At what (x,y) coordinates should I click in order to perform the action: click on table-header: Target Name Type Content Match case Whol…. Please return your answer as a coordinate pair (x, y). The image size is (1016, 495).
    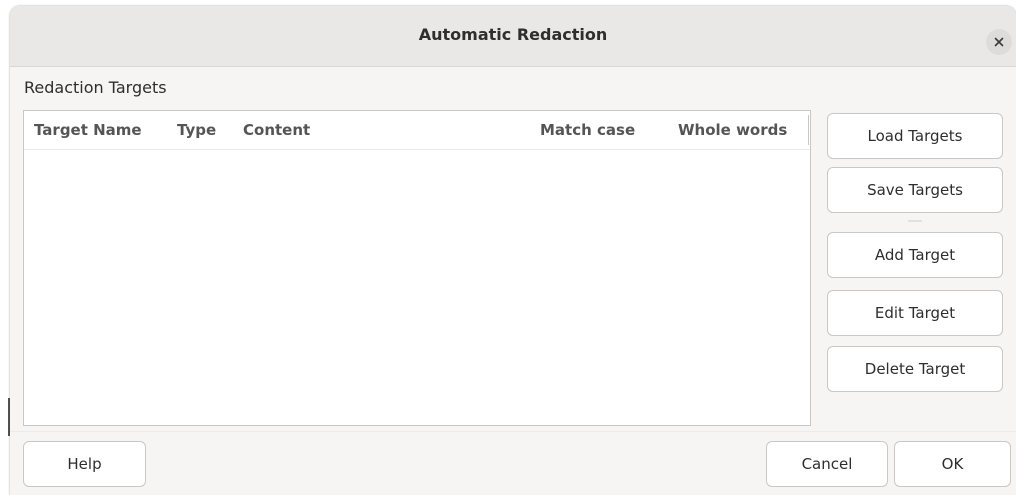
    Looking at the image, I should click on (417, 130).